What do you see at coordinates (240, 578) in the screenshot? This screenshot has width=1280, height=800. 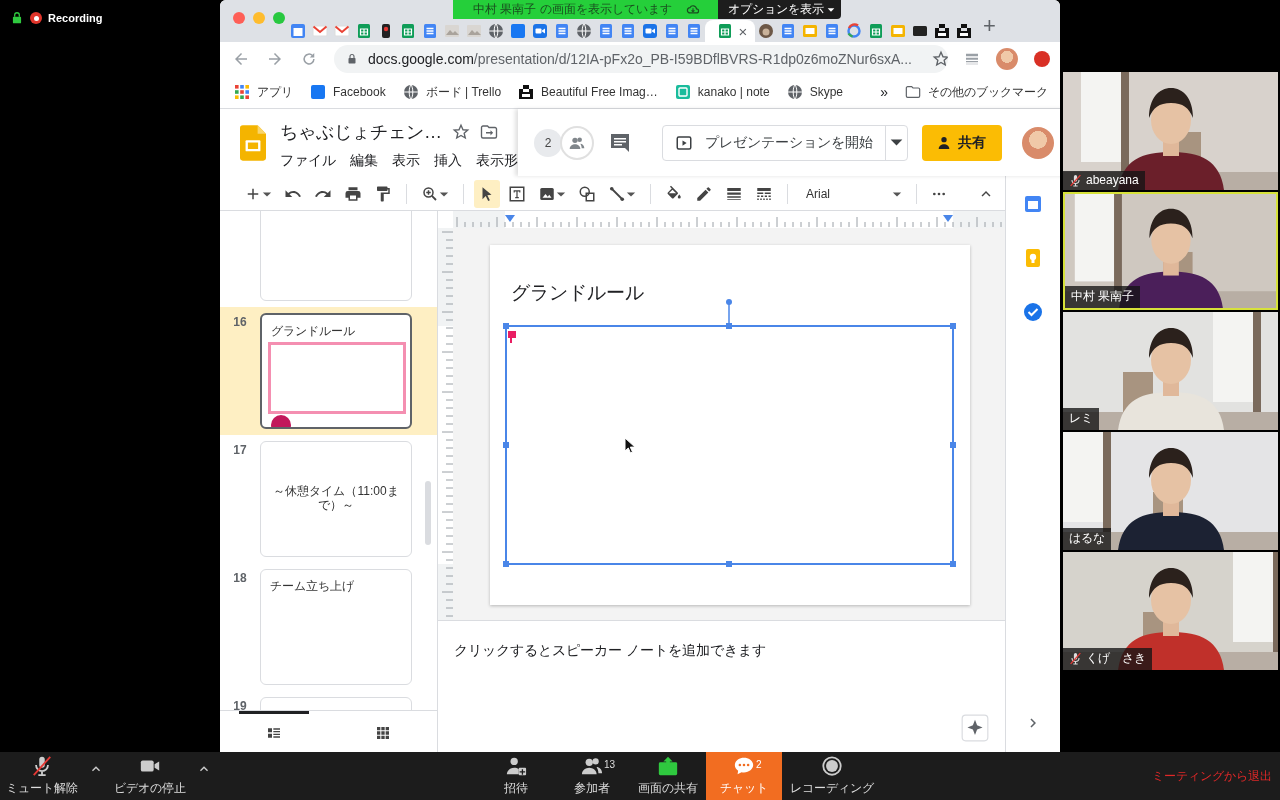 I see `slide-number: 18` at bounding box center [240, 578].